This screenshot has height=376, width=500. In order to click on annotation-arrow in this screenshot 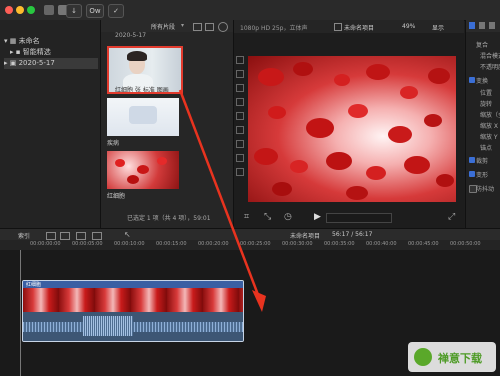, I will do `click(222, 200)`.